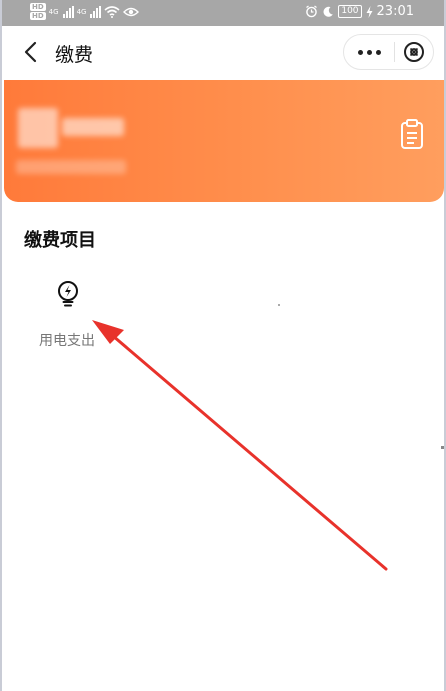 The width and height of the screenshot is (446, 691). Describe the element at coordinates (131, 11) in the screenshot. I see `eye-icon` at that location.